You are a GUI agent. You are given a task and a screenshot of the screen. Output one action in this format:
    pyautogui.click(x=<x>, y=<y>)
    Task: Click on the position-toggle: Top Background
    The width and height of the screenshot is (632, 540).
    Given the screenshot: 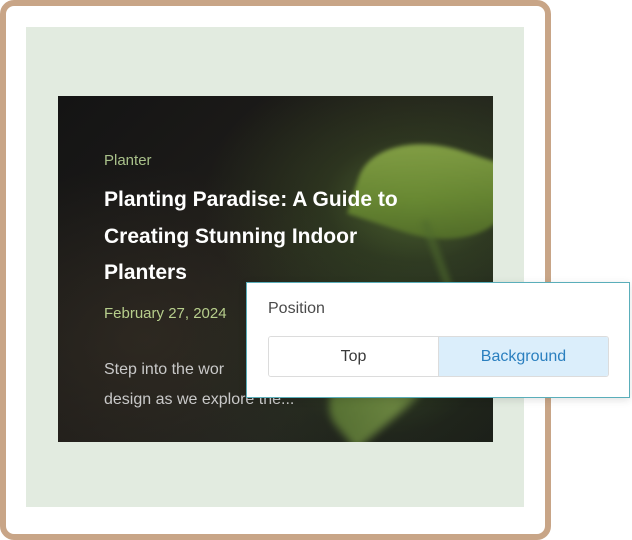 What is the action you would take?
    pyautogui.click(x=438, y=356)
    